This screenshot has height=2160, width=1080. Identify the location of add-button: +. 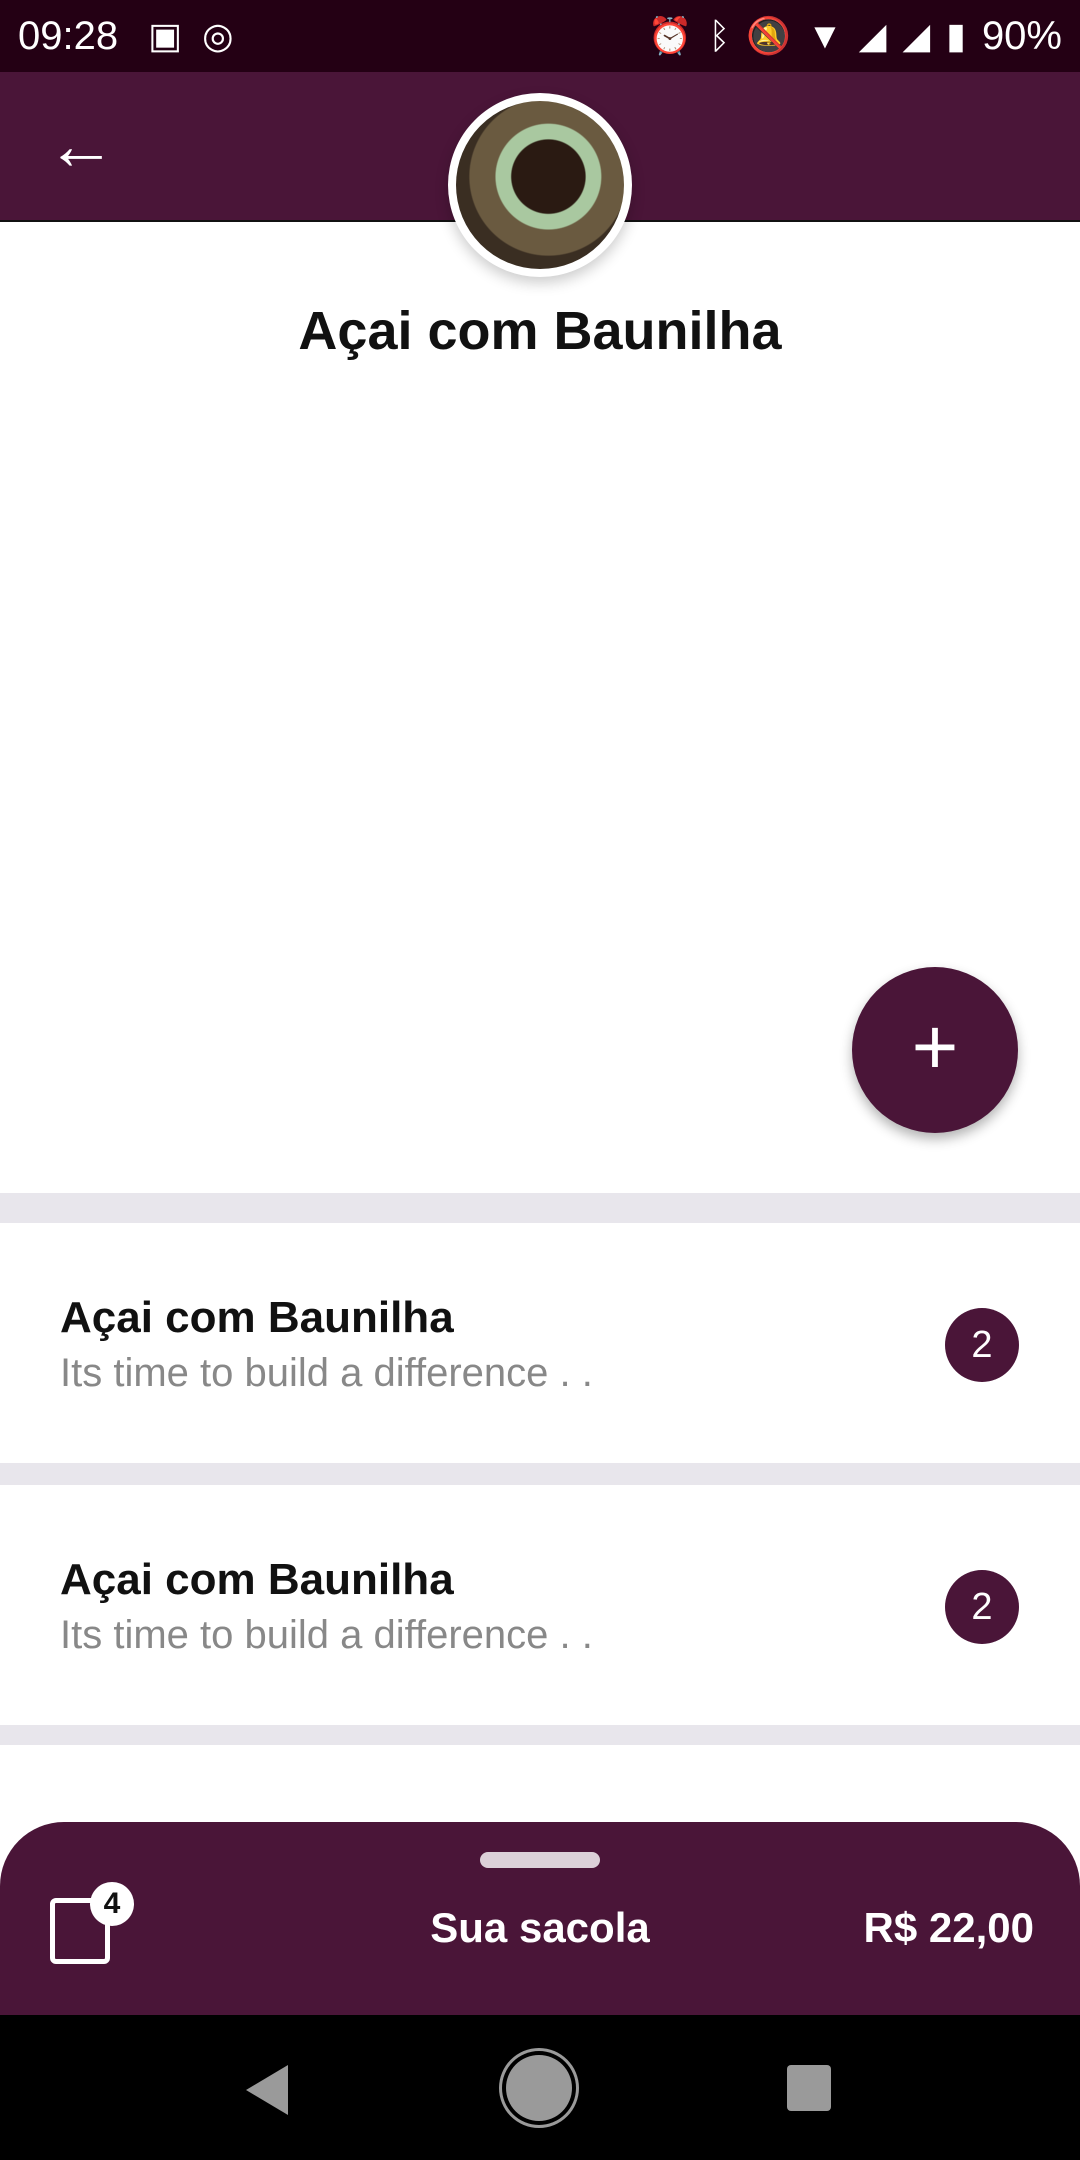
(935, 1050).